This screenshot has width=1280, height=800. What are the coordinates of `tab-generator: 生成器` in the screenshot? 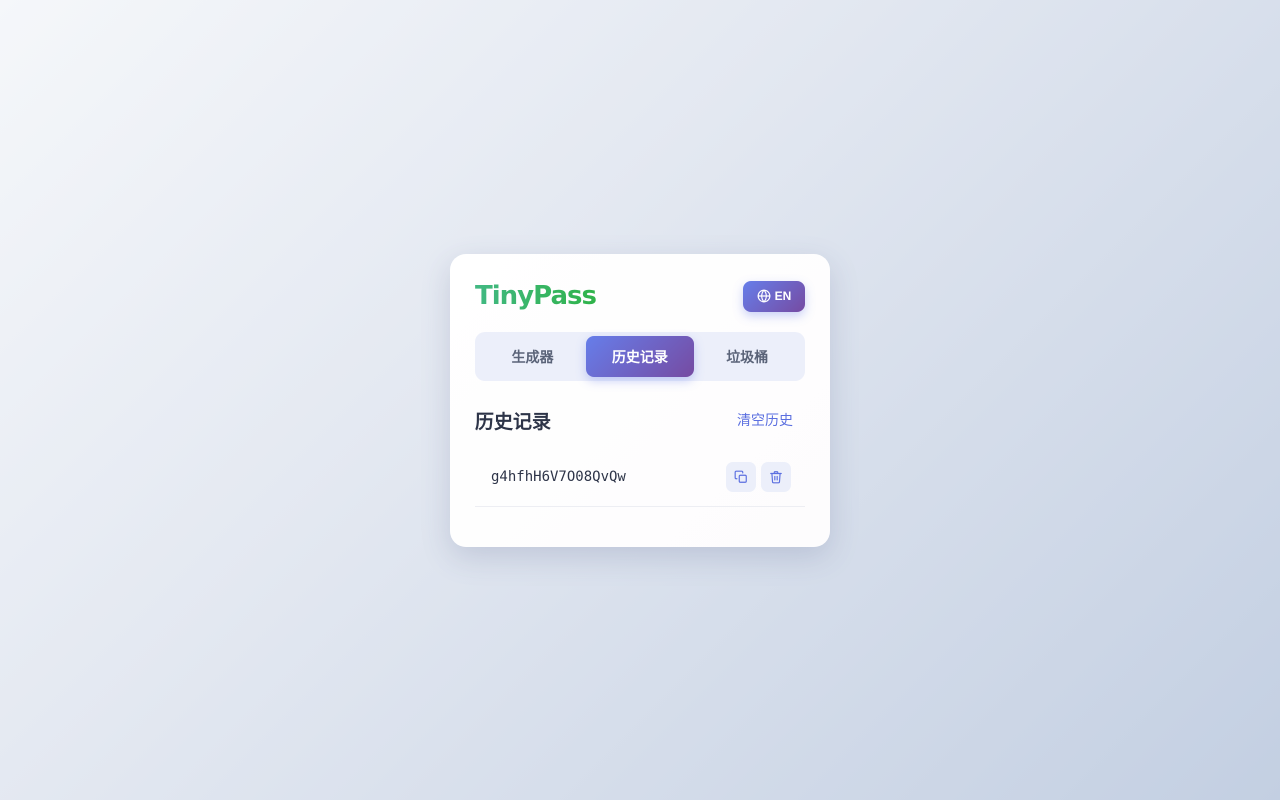 It's located at (532, 356).